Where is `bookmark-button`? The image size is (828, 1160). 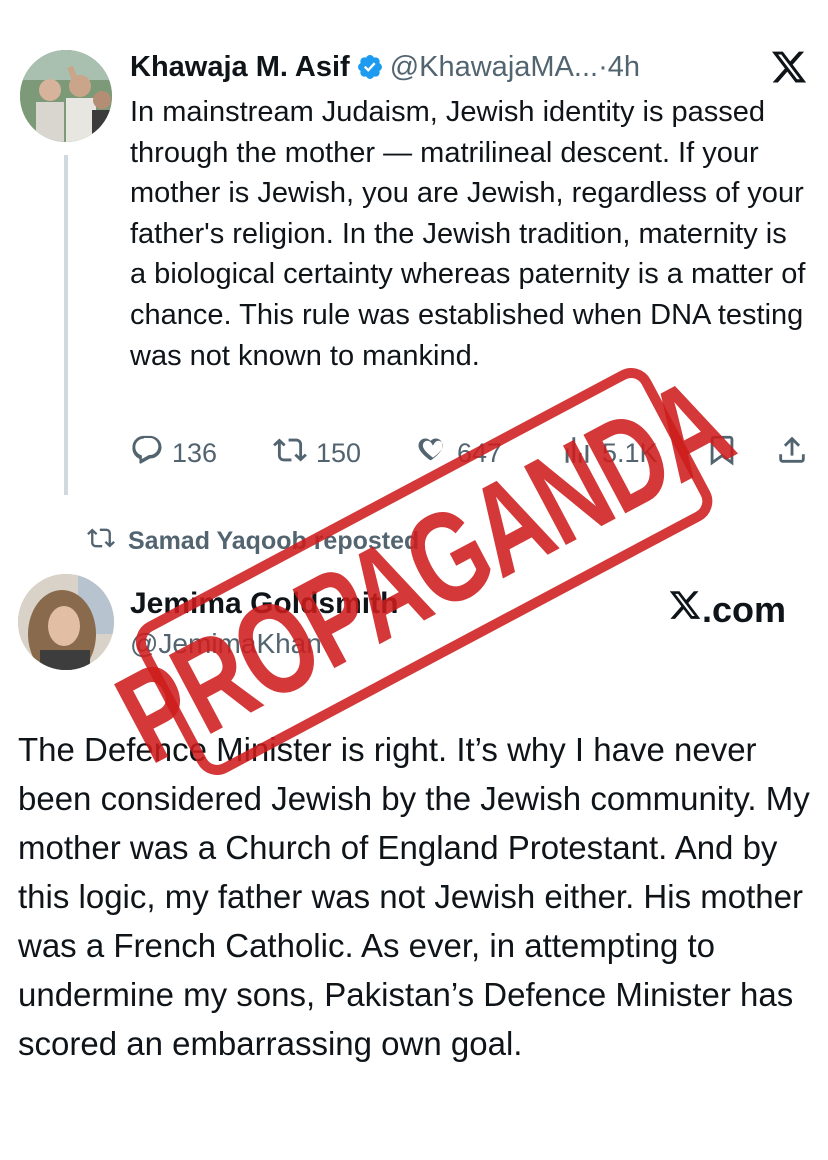 bookmark-button is located at coordinates (726, 453).